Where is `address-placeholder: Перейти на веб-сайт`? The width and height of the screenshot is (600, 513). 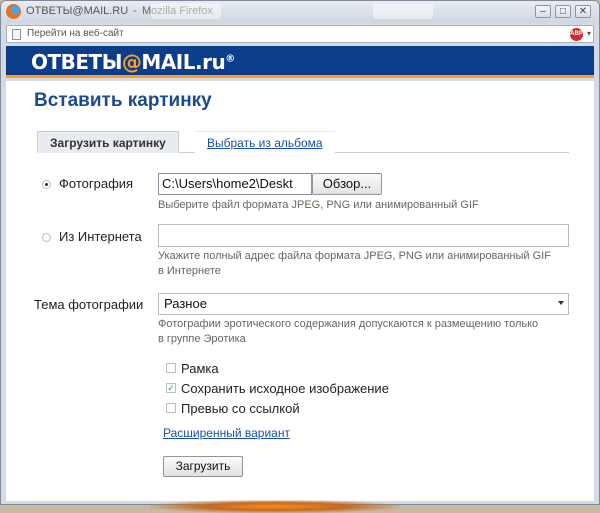 address-placeholder: Перейти на веб-сайт is located at coordinates (75, 33).